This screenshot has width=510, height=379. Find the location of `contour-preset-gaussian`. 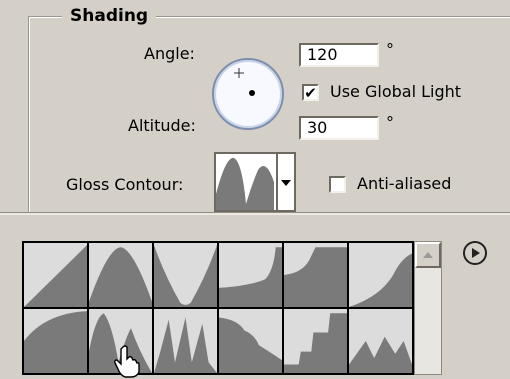

contour-preset-gaussian is located at coordinates (315, 275).